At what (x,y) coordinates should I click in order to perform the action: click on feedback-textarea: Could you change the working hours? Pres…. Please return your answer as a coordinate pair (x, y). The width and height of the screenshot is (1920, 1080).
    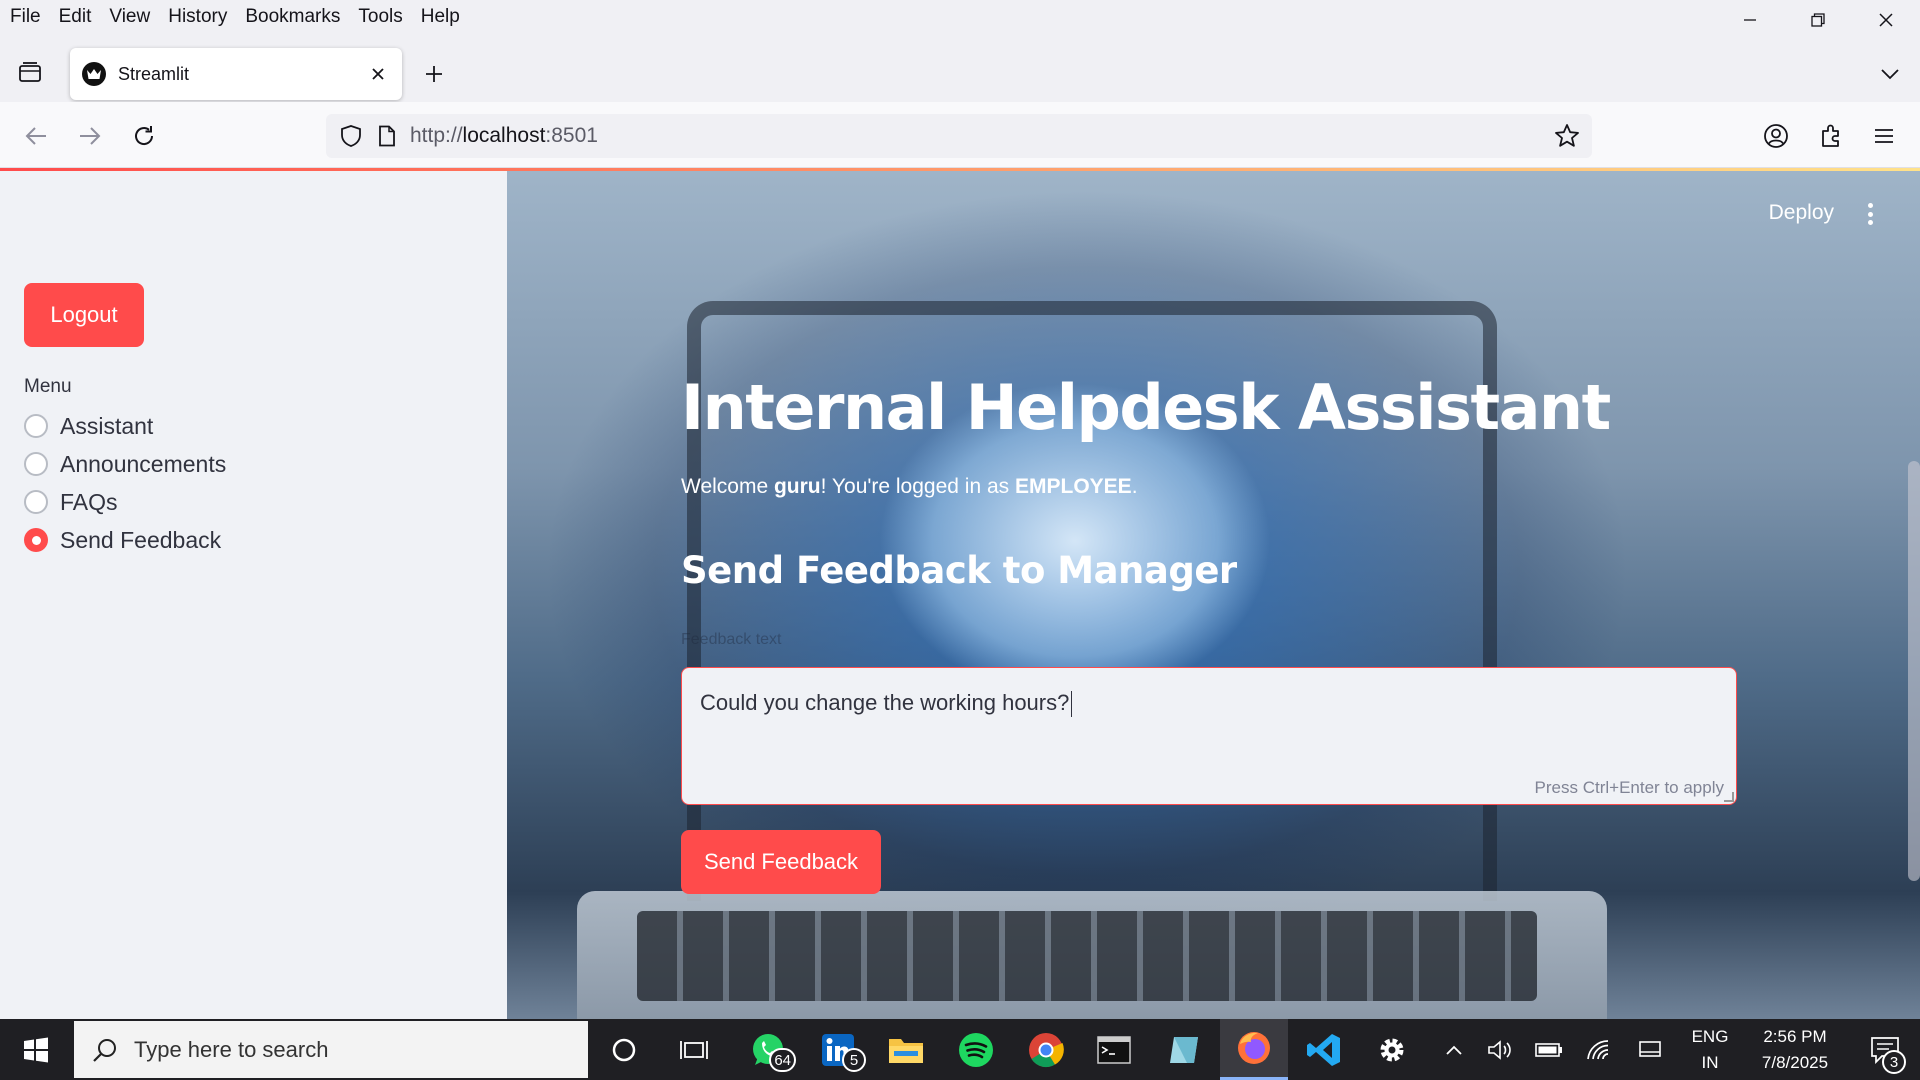
    Looking at the image, I should click on (1209, 736).